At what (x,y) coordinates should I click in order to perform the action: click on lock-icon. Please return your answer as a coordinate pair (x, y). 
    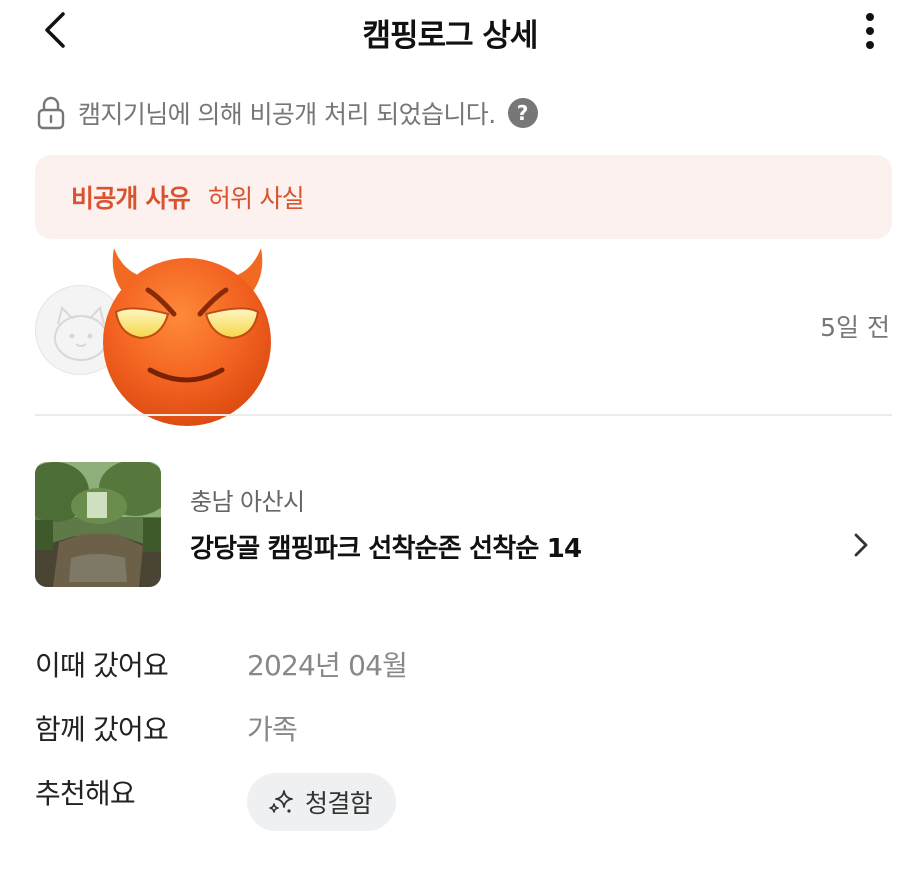
    Looking at the image, I should click on (51, 113).